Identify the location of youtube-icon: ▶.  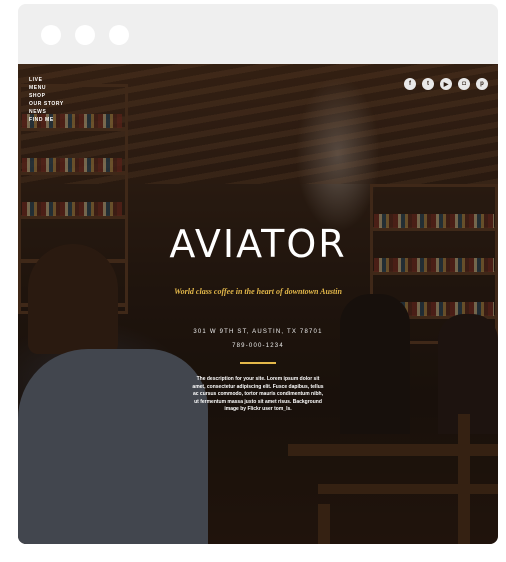
(446, 84).